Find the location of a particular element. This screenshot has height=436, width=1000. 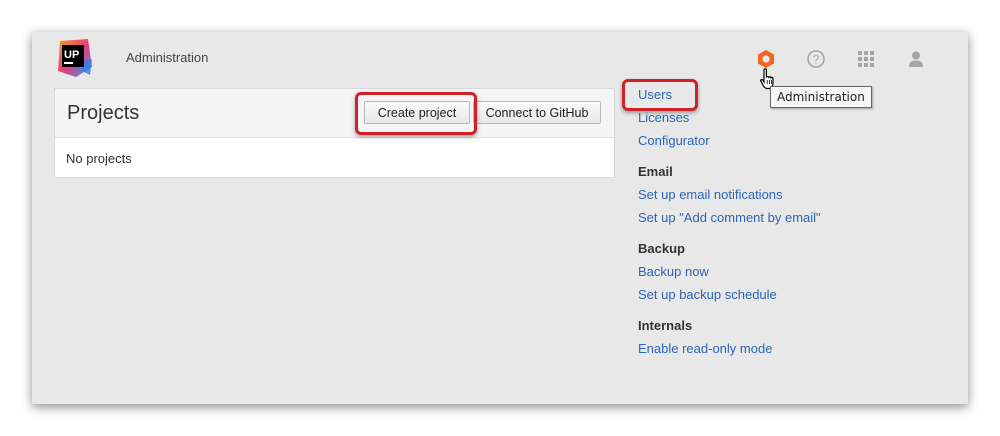

menu-item-backup-schedule: Set up backup schedule is located at coordinates (707, 294).